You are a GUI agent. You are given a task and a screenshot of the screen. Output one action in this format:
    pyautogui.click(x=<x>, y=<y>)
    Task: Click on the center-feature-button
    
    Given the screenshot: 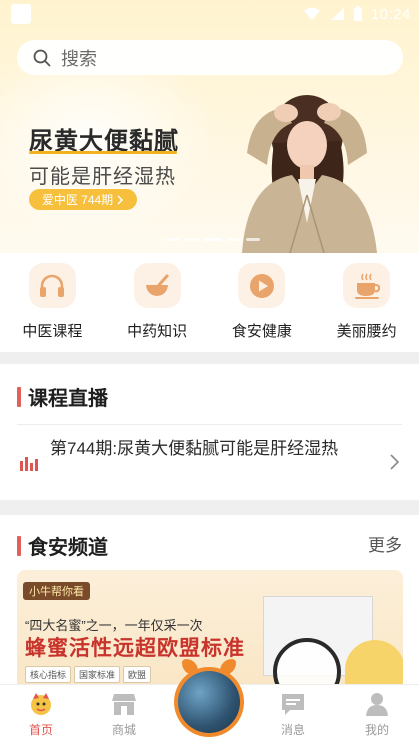 What is the action you would take?
    pyautogui.click(x=209, y=698)
    